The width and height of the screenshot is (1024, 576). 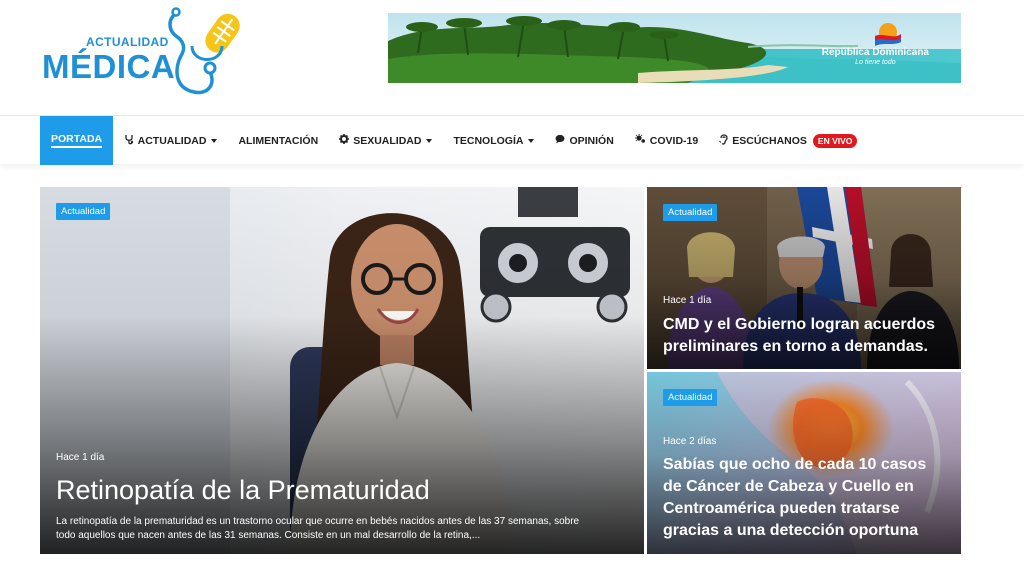 I want to click on nav-label: ACTUALIDAD, so click(x=172, y=140).